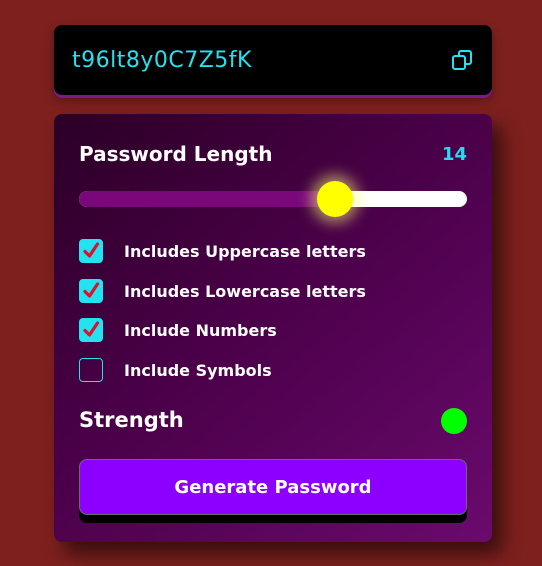 The image size is (542, 566). Describe the element at coordinates (200, 330) in the screenshot. I see `option-label: Include Numbers` at that location.